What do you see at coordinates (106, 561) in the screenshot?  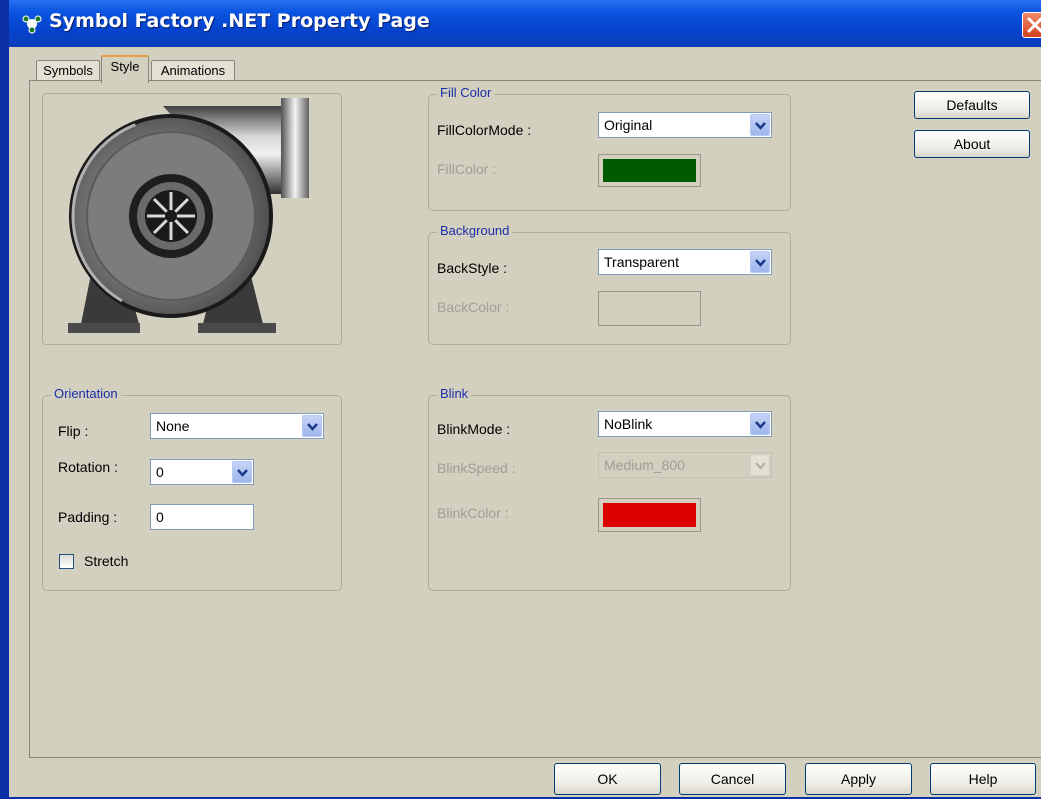 I see `stretch-label: Stretch` at bounding box center [106, 561].